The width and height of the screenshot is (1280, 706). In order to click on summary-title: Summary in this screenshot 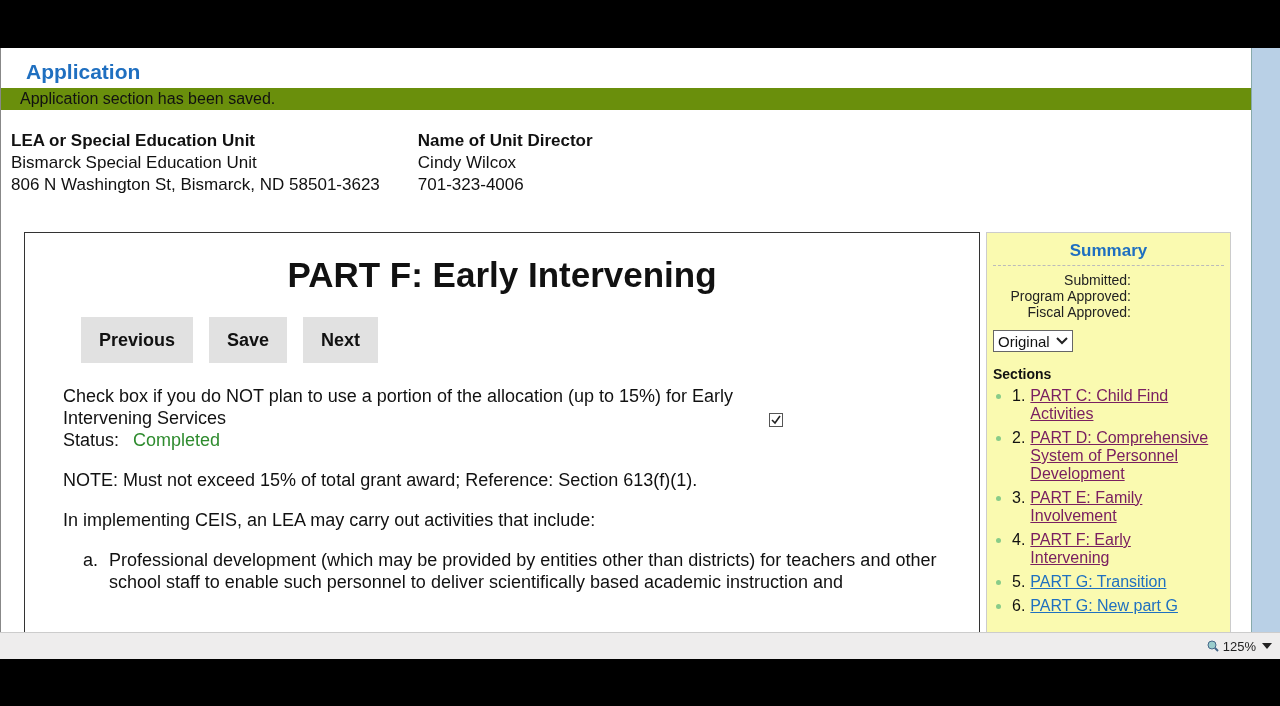, I will do `click(1108, 252)`.